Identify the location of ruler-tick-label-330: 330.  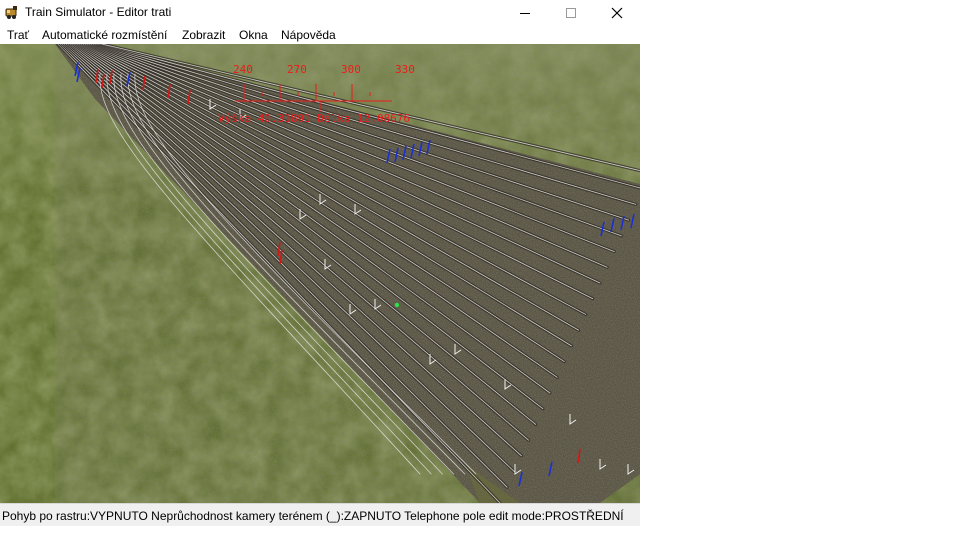
(405, 69).